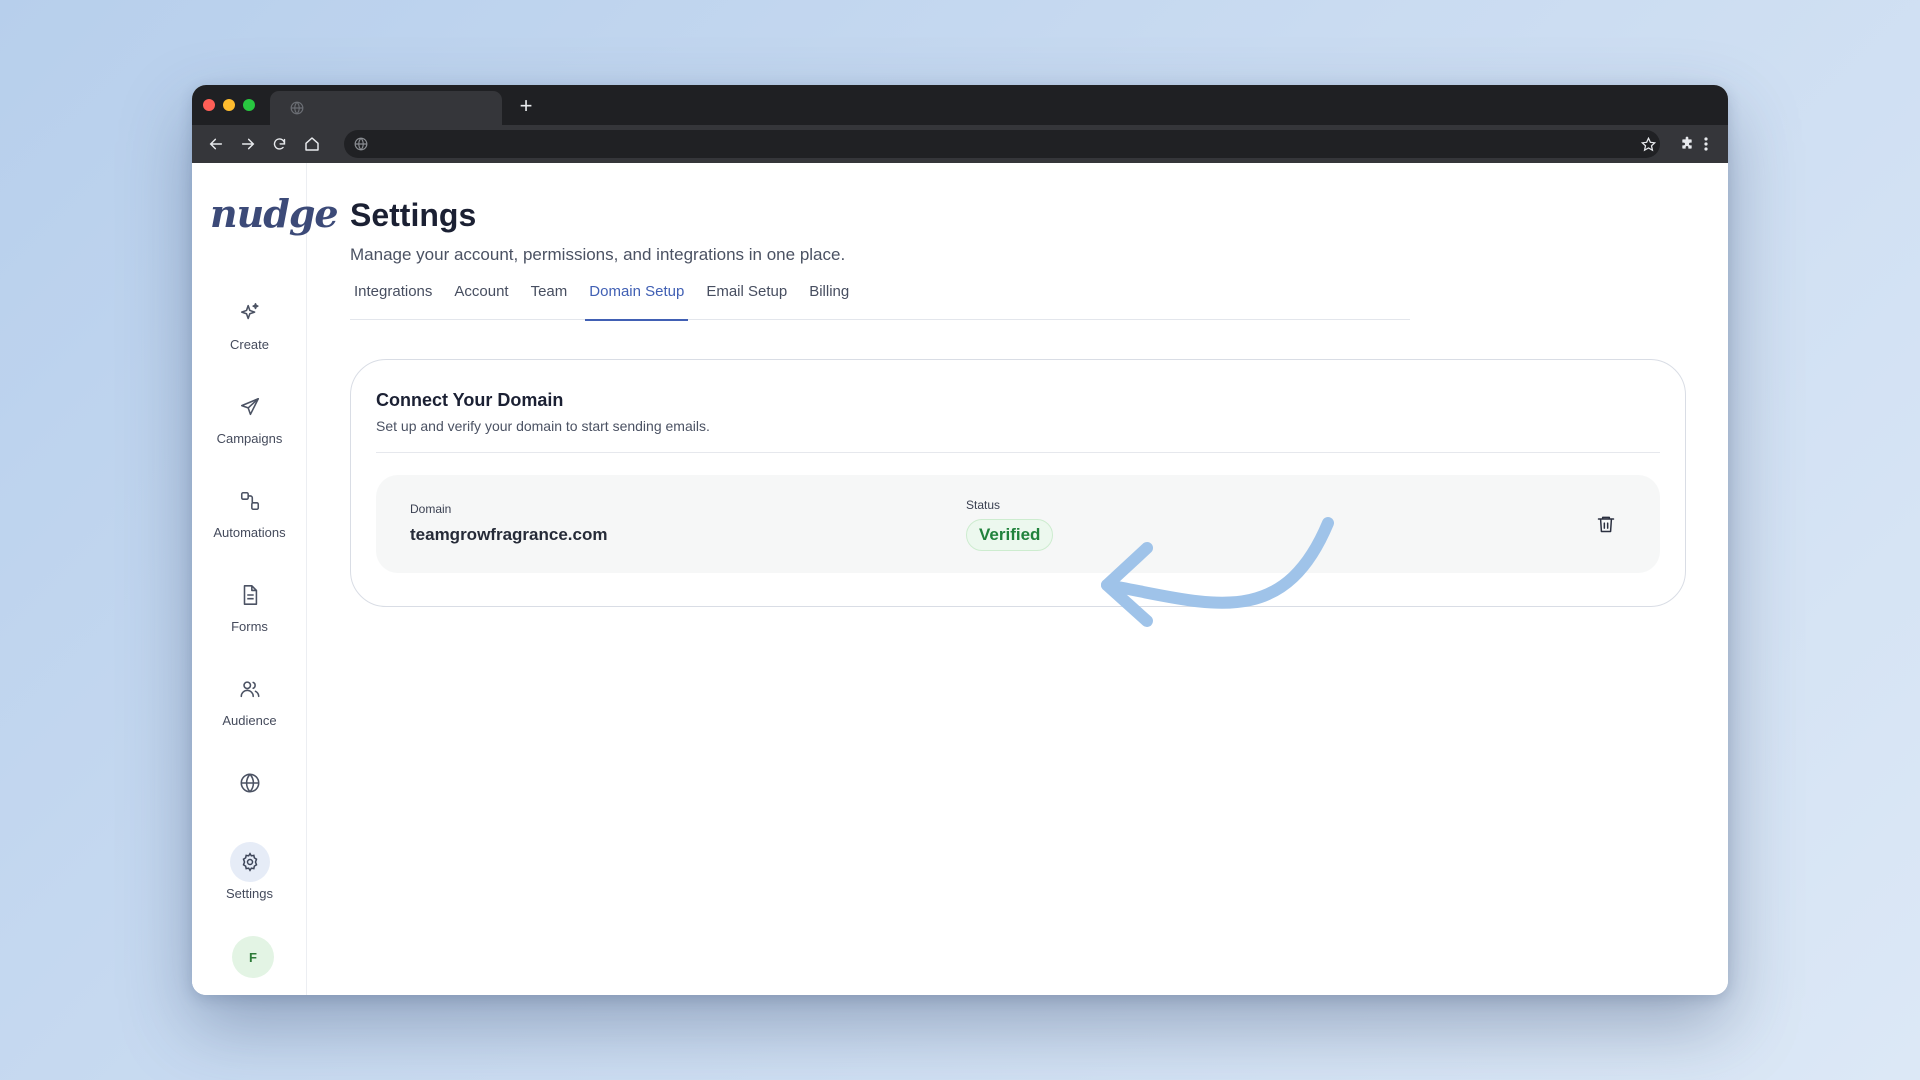 The width and height of the screenshot is (1920, 1080). What do you see at coordinates (249, 532) in the screenshot?
I see `nav-label: Automations` at bounding box center [249, 532].